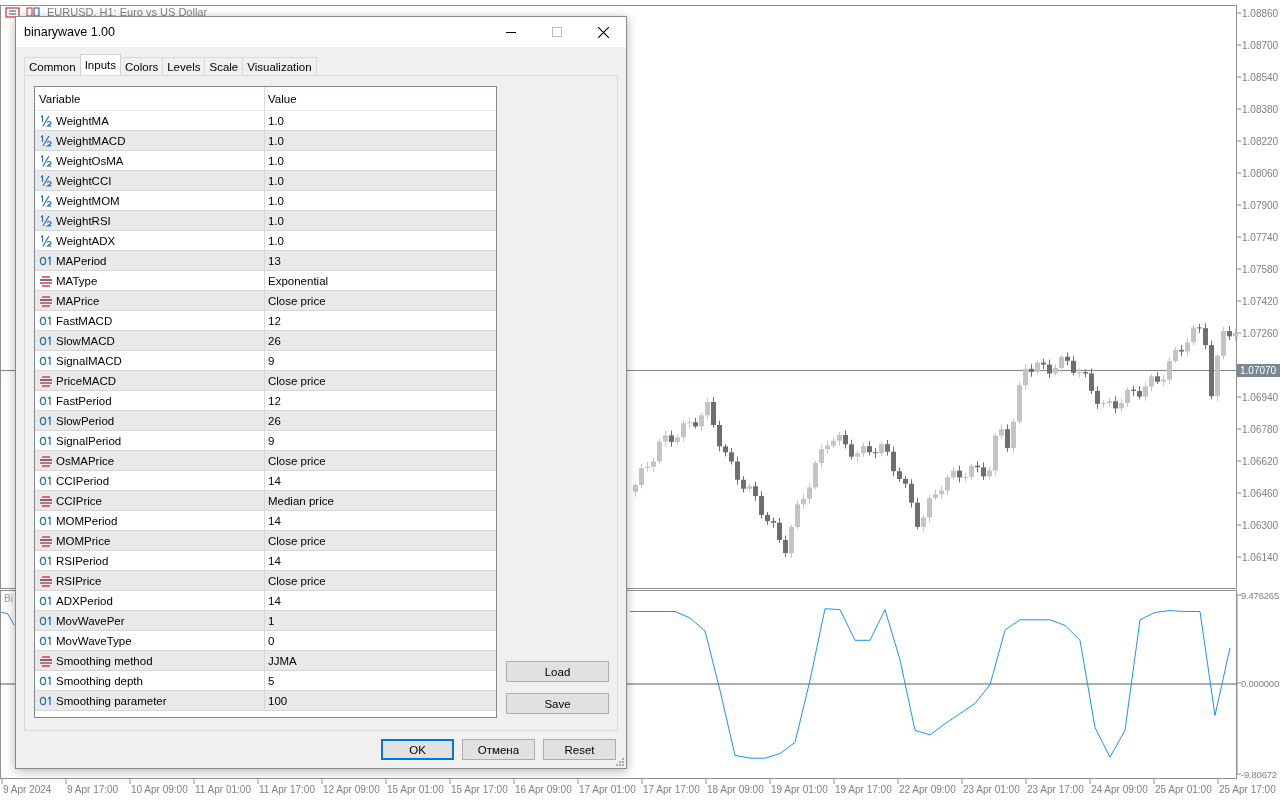  Describe the element at coordinates (1260, 429) in the screenshot. I see `price-label: 1.06780` at that location.